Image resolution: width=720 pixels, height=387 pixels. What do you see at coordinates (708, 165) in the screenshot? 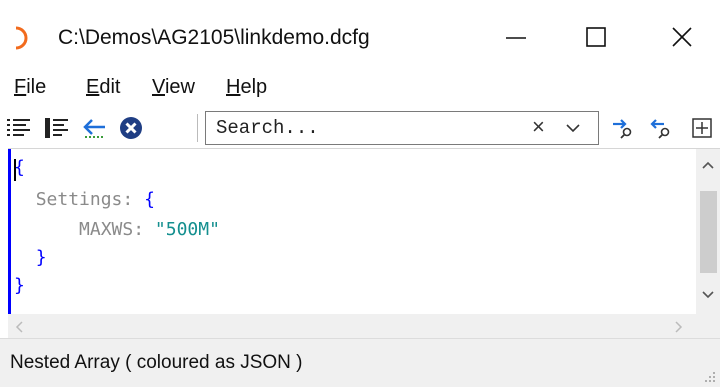
I see `scroll-up-icon` at bounding box center [708, 165].